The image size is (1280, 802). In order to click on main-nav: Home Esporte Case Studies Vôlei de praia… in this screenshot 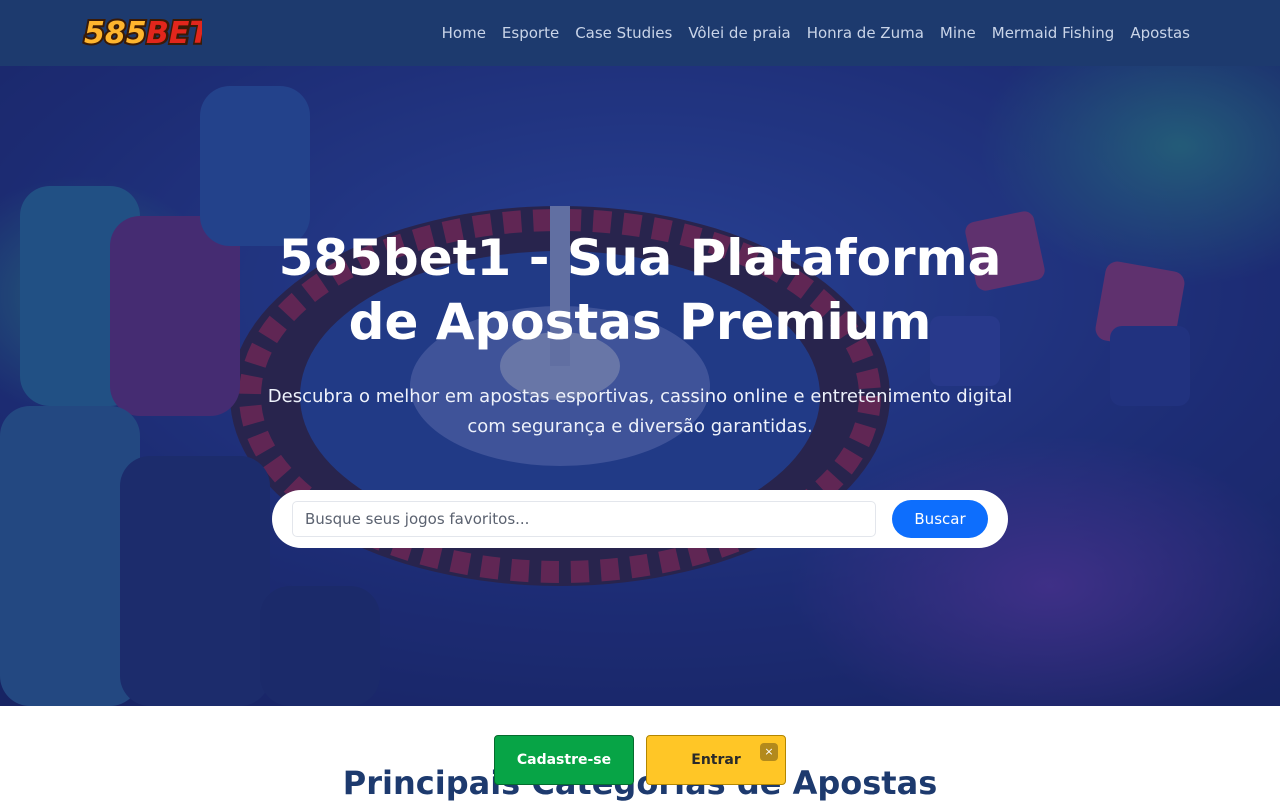, I will do `click(816, 33)`.